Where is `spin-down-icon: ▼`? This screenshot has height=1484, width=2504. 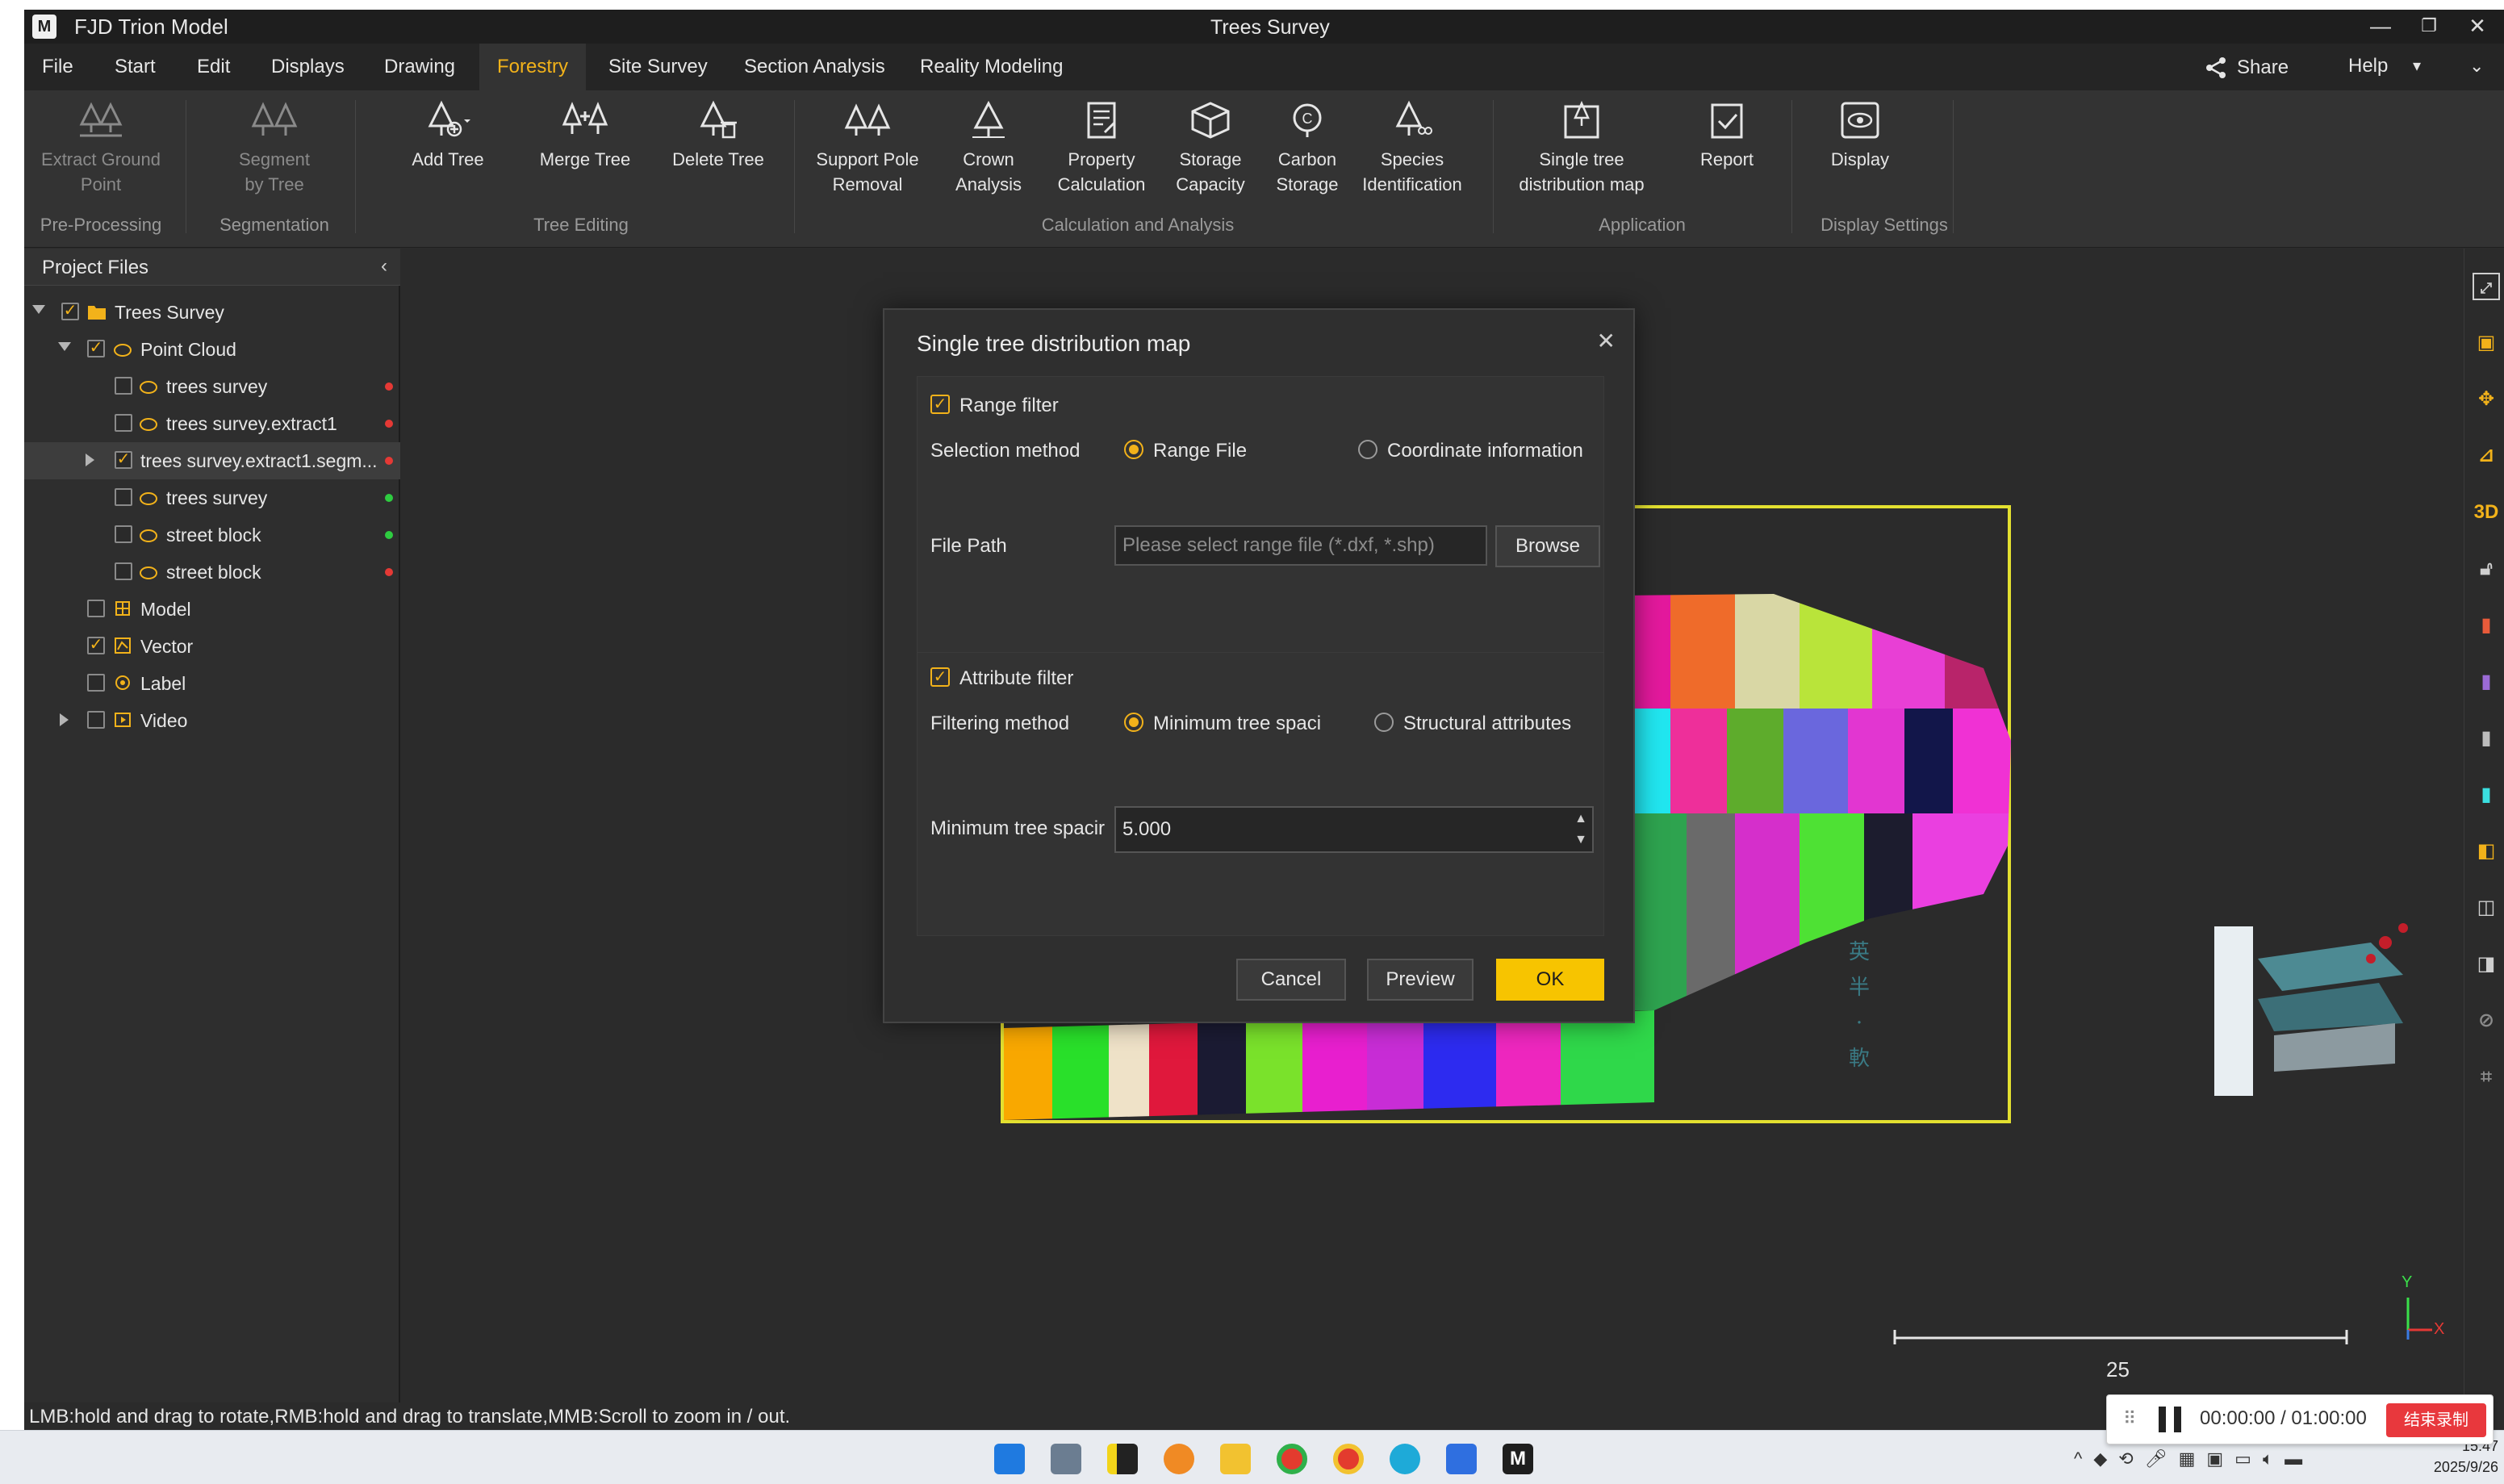
spin-down-icon: ▼ is located at coordinates (1581, 840).